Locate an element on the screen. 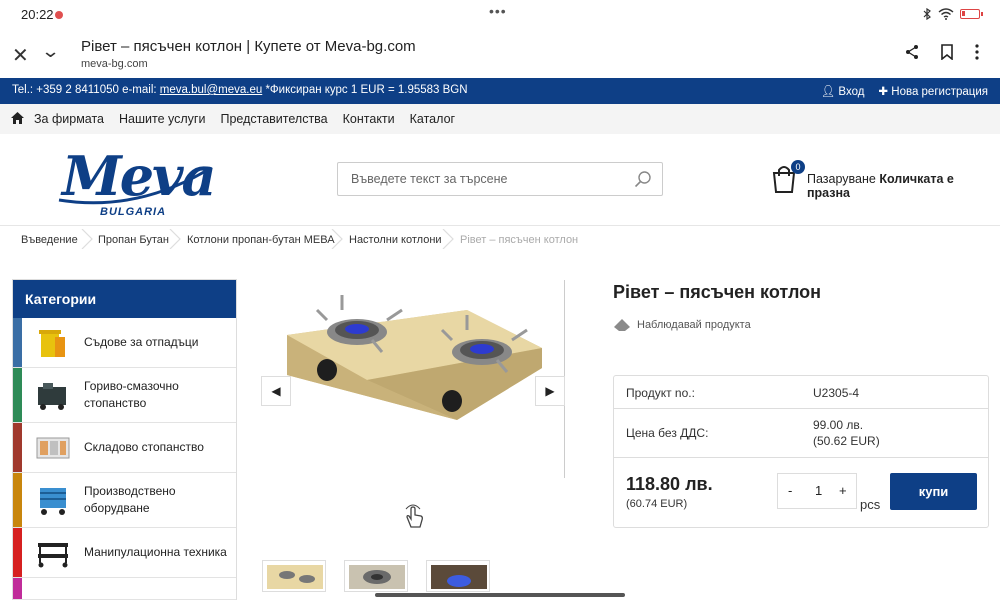  quantity-stepper: - 1 + is located at coordinates (817, 491).